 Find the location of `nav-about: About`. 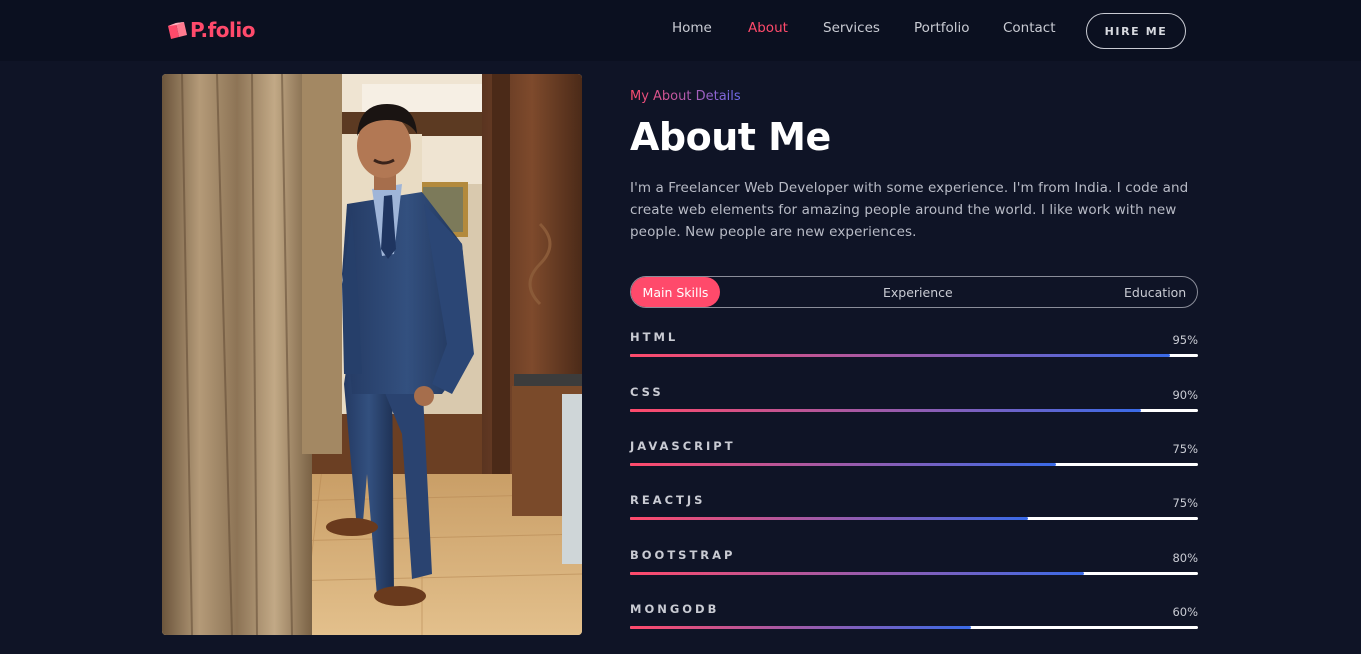

nav-about: About is located at coordinates (768, 28).